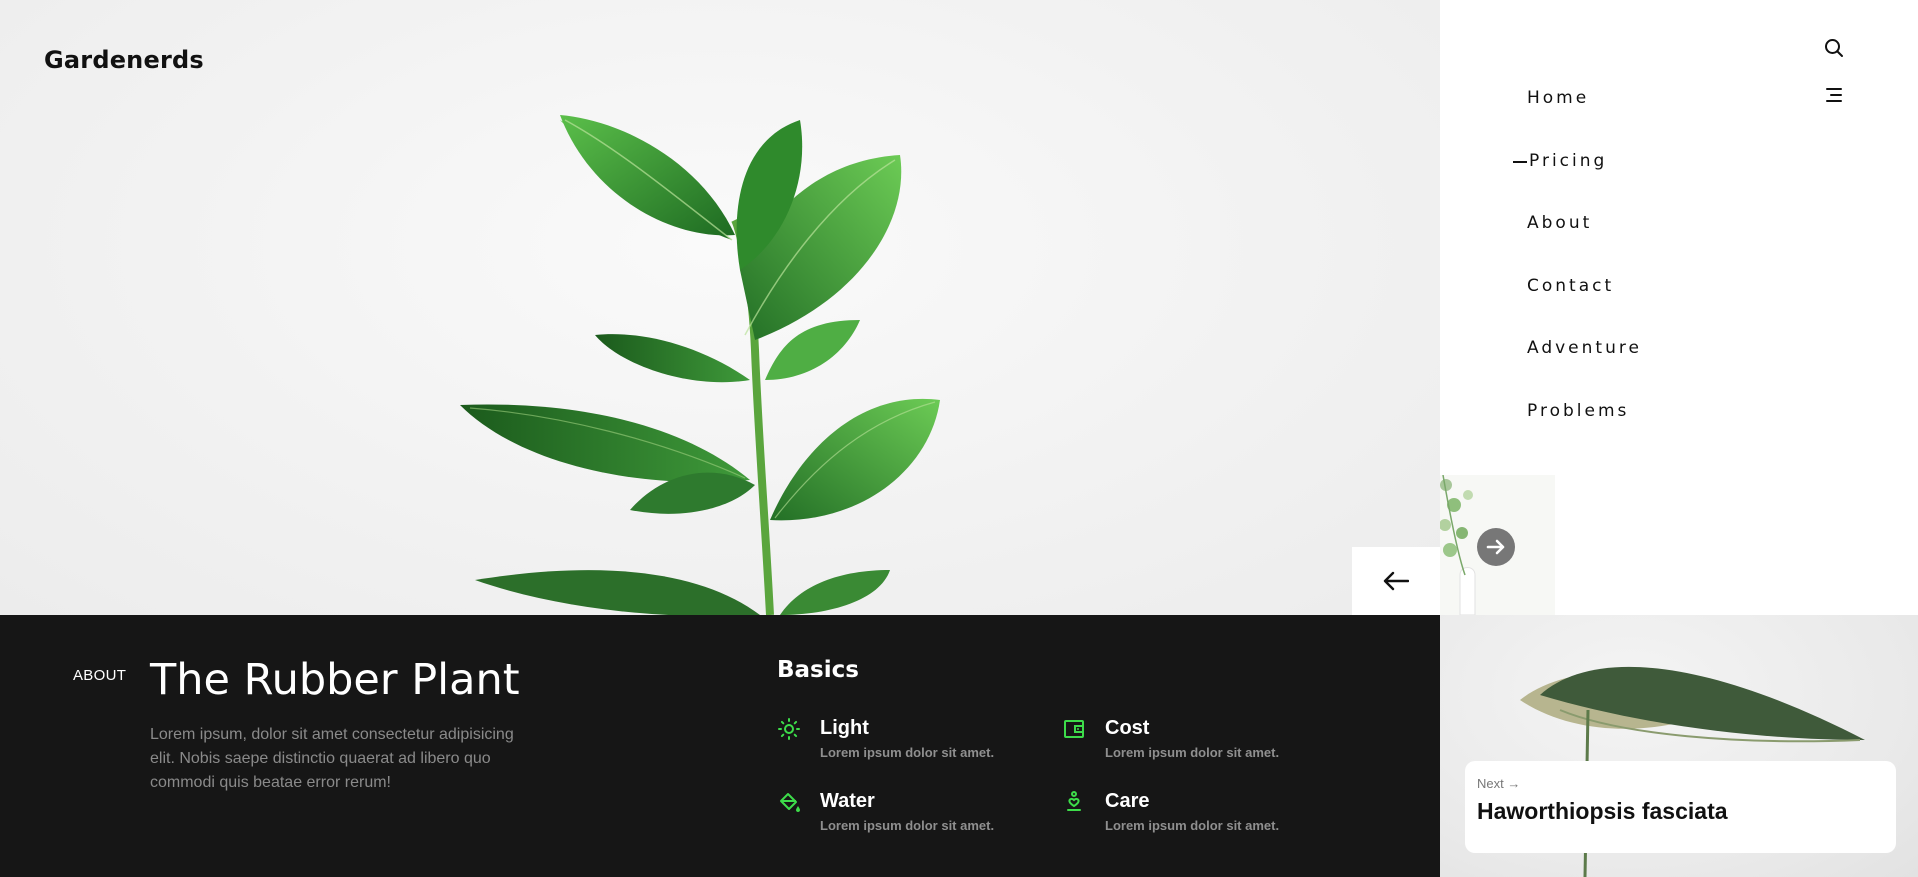 This screenshot has height=877, width=1918. I want to click on arrow-left-icon, so click(1396, 581).